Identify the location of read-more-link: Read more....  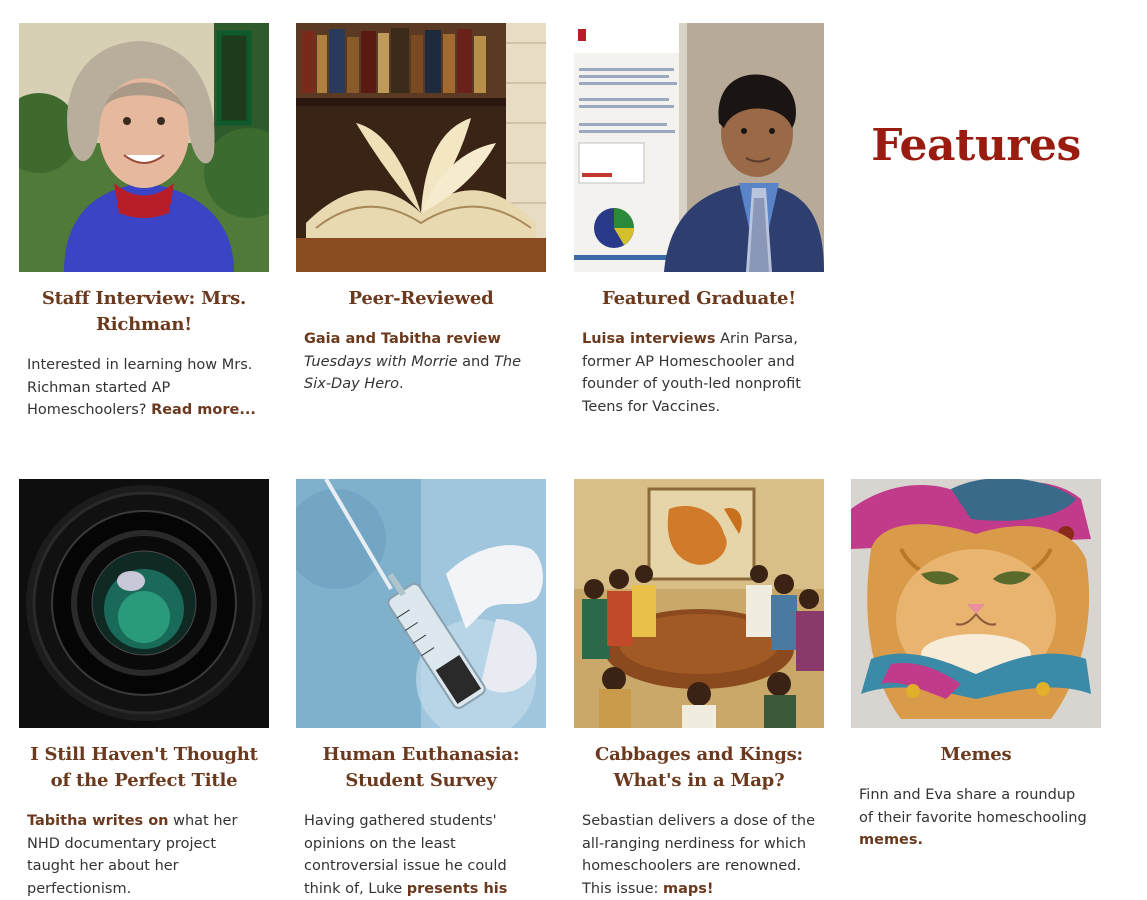
(203, 410).